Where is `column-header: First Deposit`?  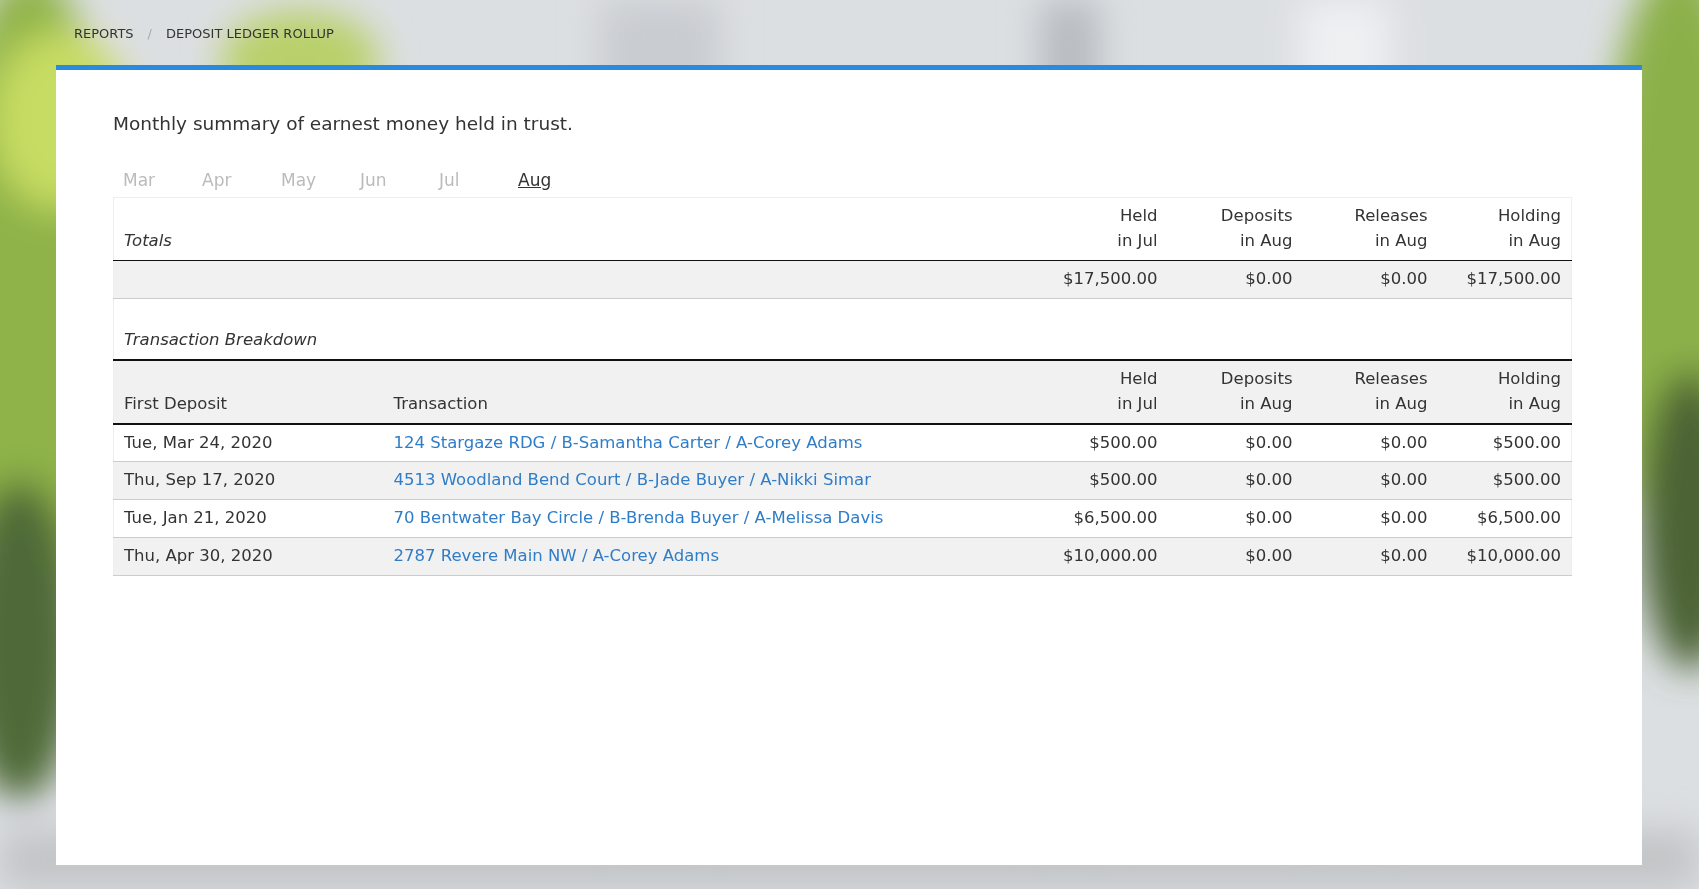
column-header: First Deposit is located at coordinates (248, 392).